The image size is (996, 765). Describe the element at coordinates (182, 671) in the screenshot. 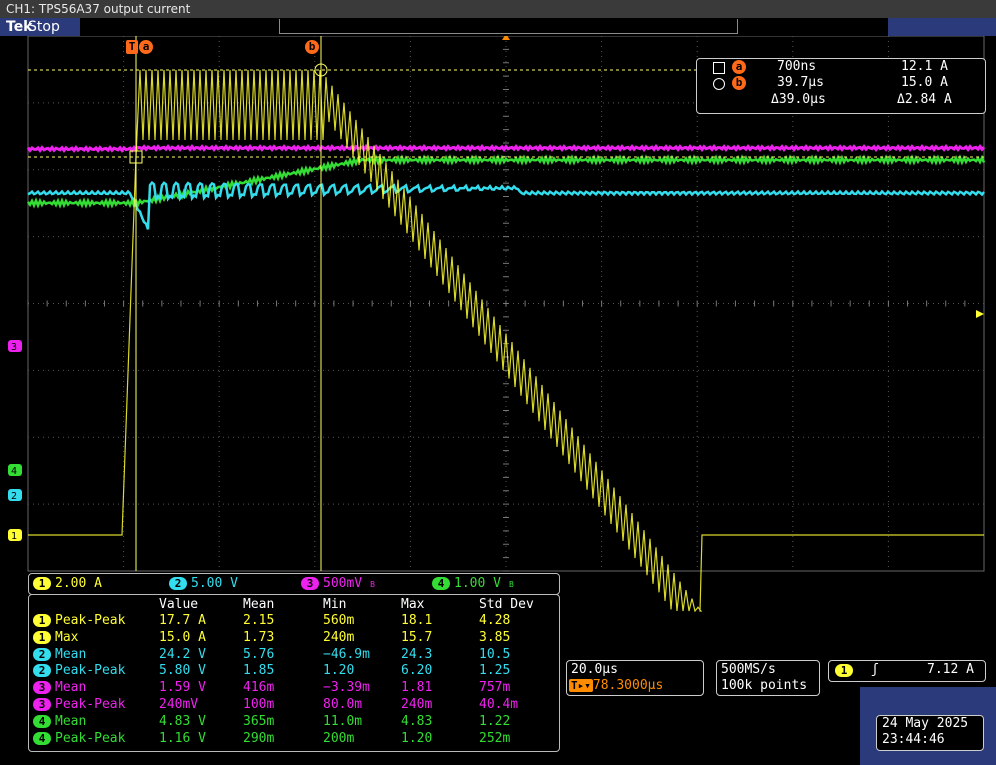

I see `measurement-value: 5.80 V` at that location.